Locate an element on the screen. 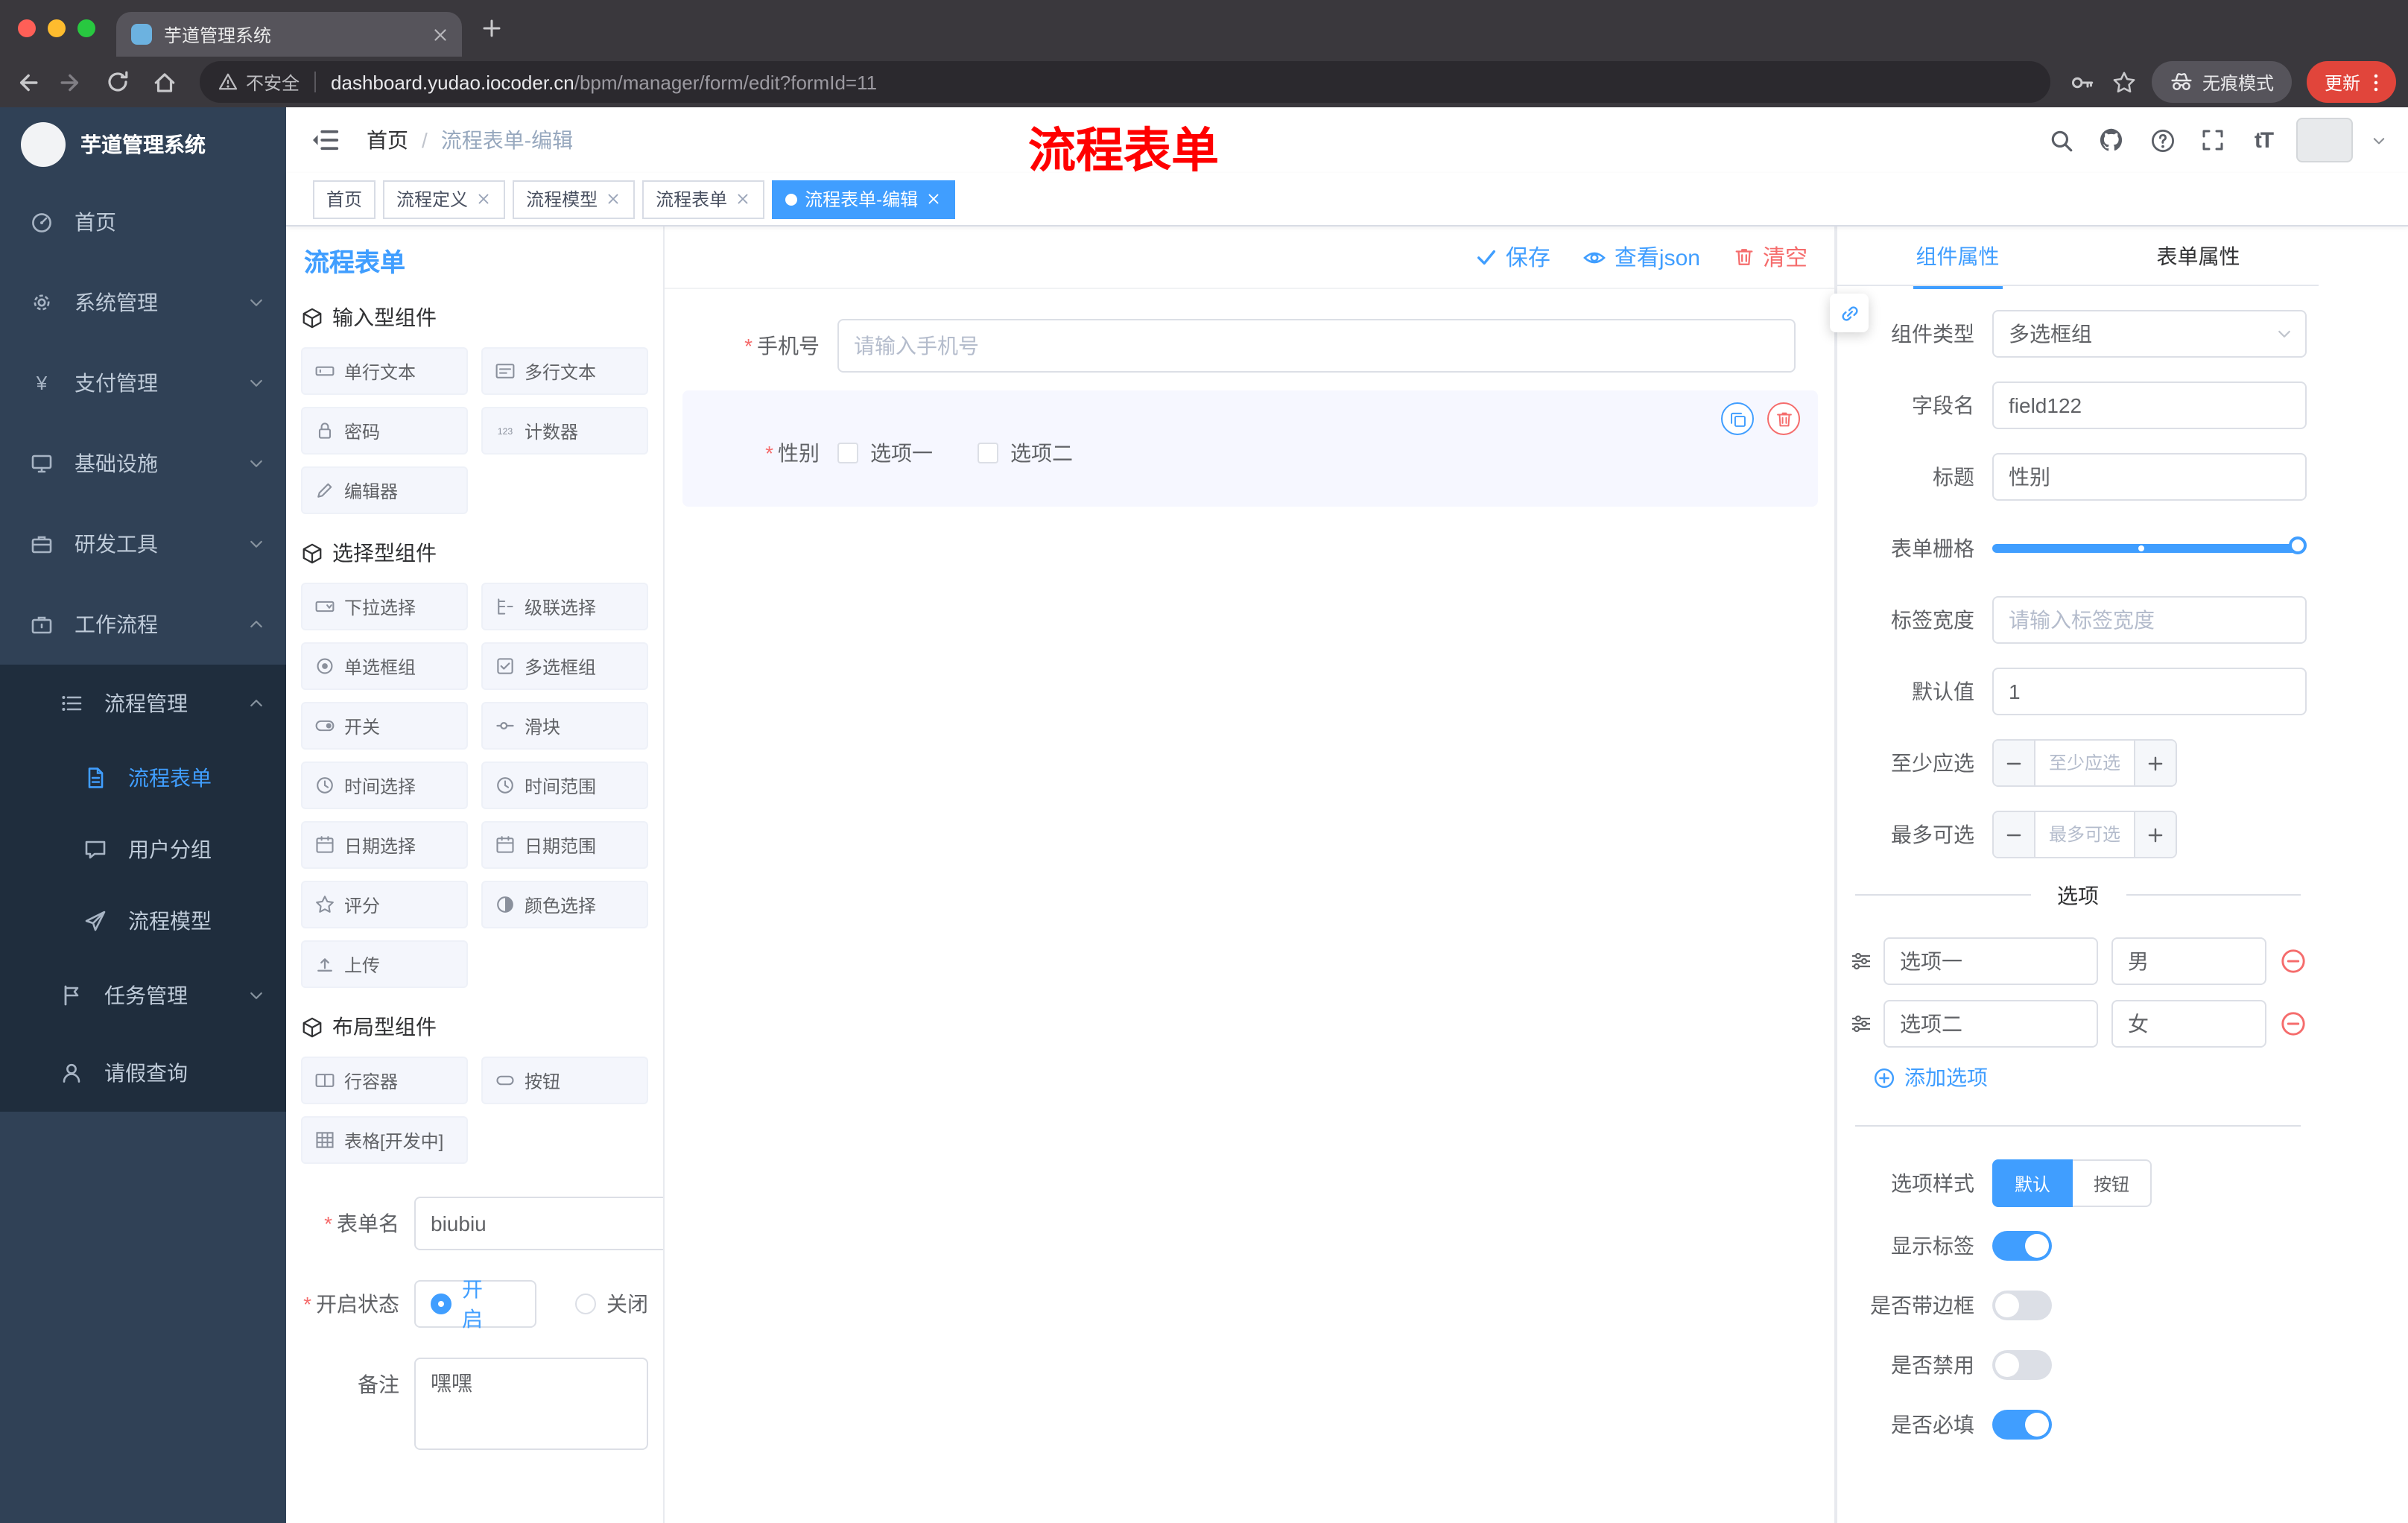 This screenshot has height=1523, width=2408. title-input is located at coordinates (2149, 477).